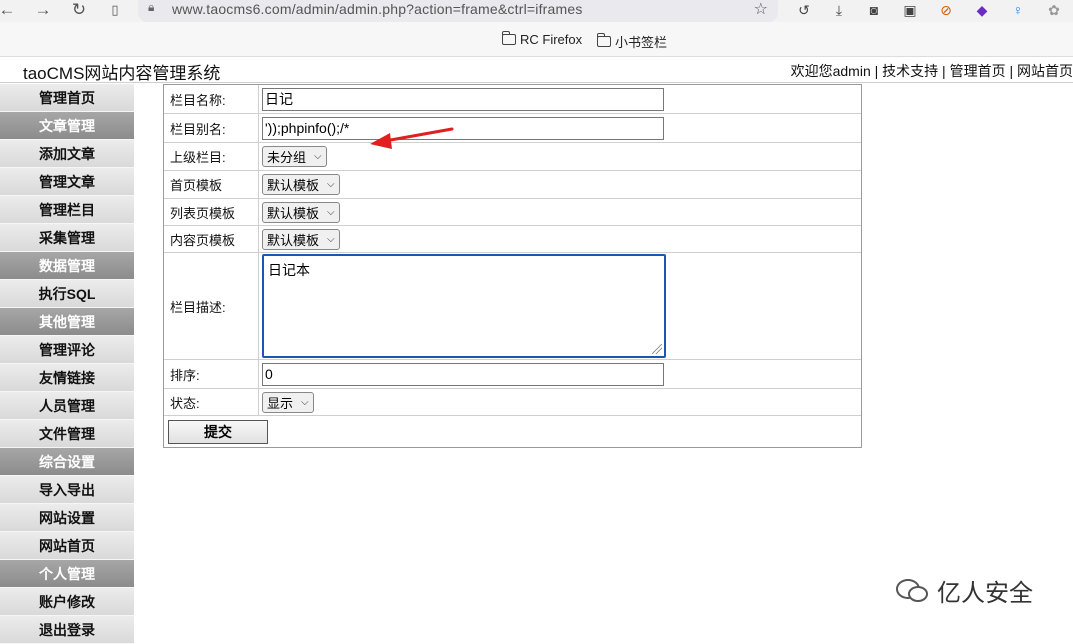  What do you see at coordinates (464, 306) in the screenshot?
I see `description-textarea: 日记本` at bounding box center [464, 306].